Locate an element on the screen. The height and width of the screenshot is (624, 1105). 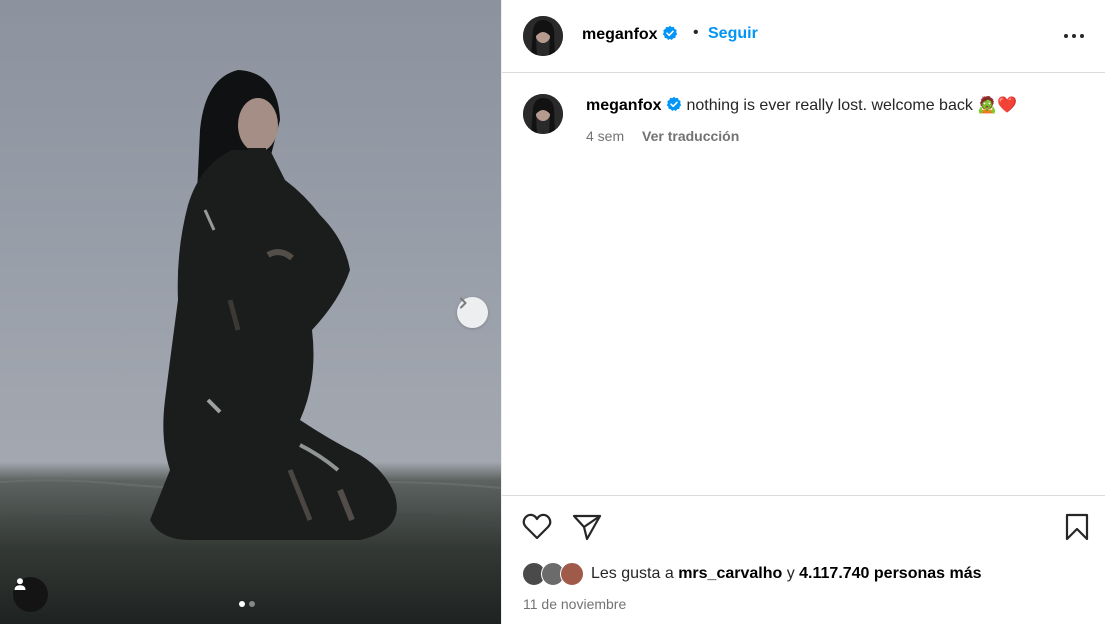
post-header: meganfox • Seguir is located at coordinates (803, 36).